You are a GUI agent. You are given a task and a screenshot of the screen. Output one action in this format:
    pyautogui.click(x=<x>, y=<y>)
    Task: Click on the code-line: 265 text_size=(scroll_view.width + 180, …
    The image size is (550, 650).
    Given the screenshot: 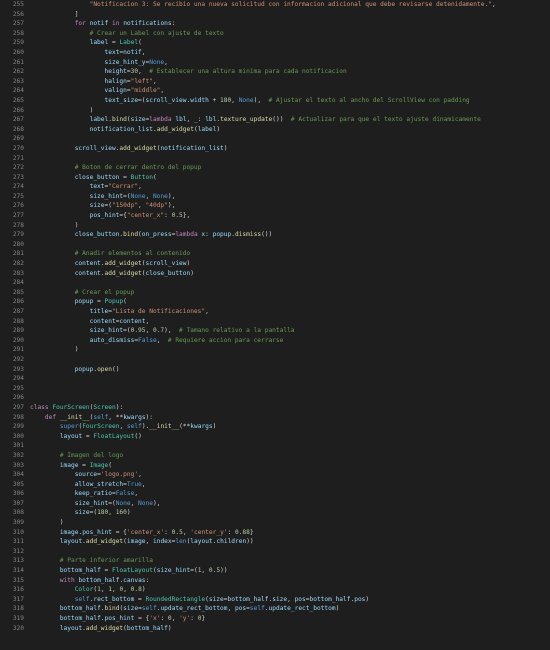 What is the action you would take?
    pyautogui.click(x=275, y=101)
    